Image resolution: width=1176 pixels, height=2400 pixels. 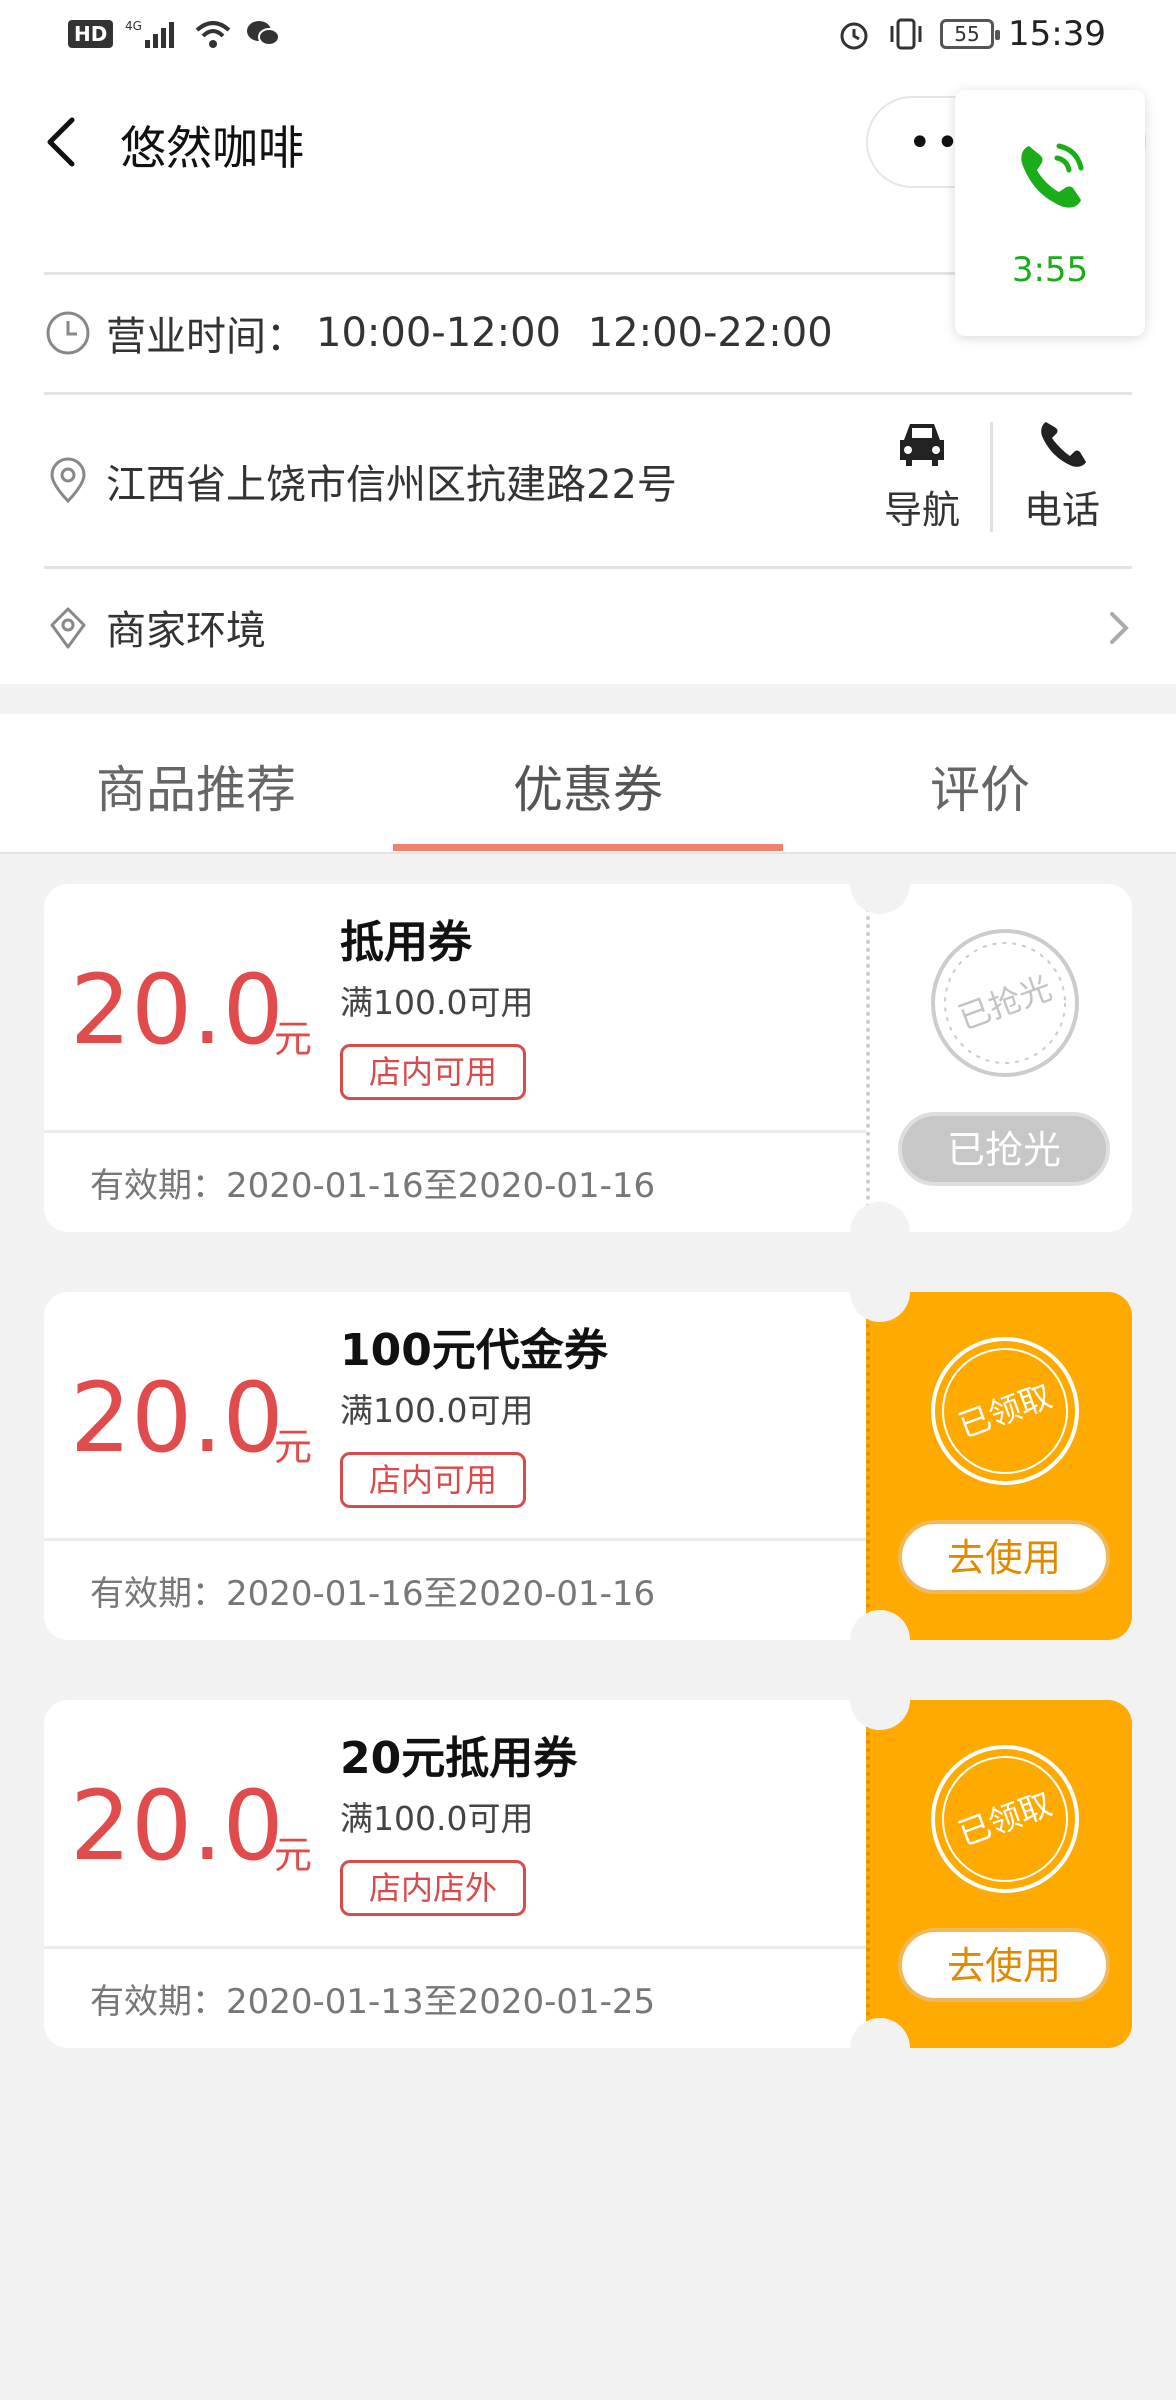 What do you see at coordinates (1057, 34) in the screenshot?
I see `clock: 15:39` at bounding box center [1057, 34].